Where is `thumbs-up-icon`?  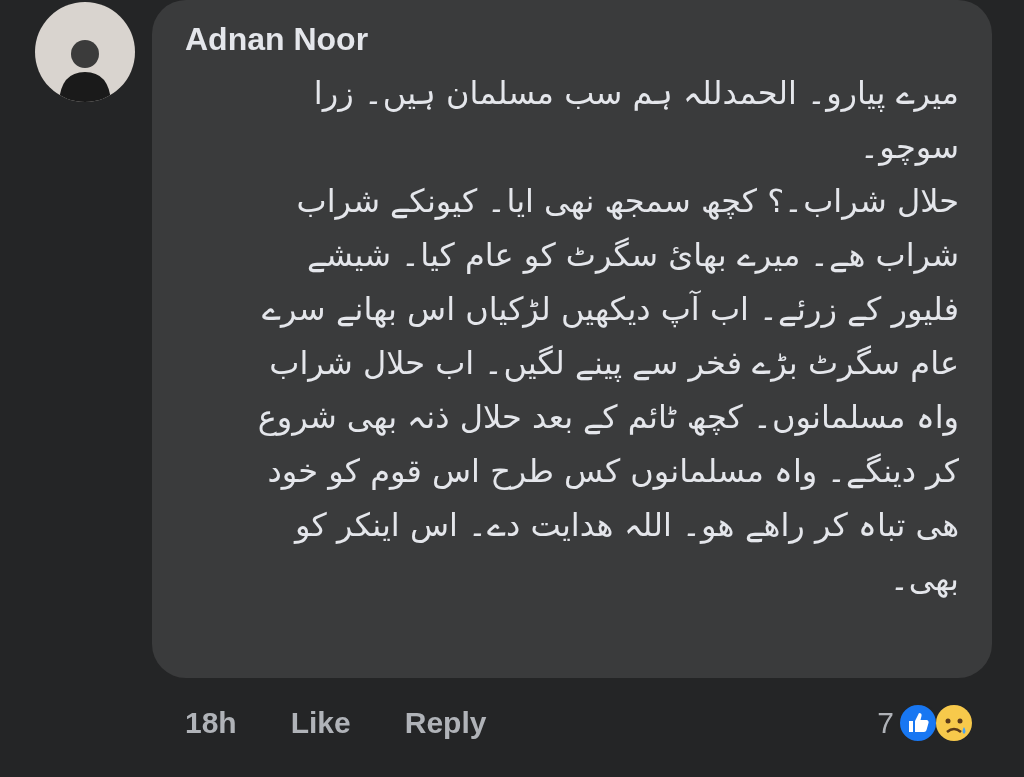
thumbs-up-icon is located at coordinates (918, 722).